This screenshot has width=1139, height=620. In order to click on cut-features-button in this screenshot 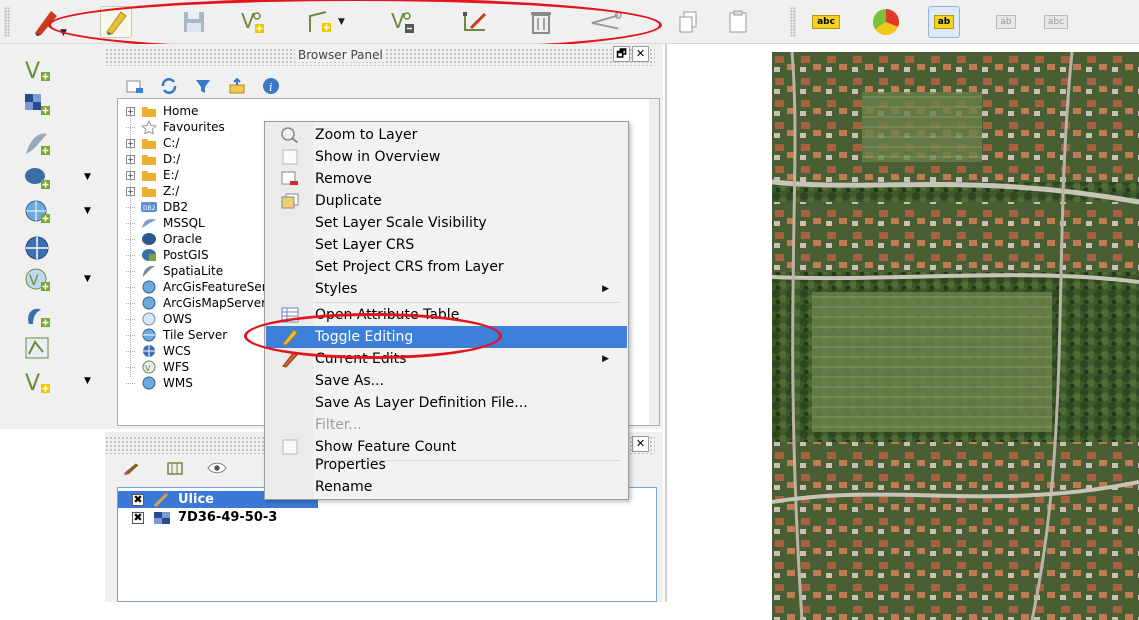, I will do `click(606, 22)`.